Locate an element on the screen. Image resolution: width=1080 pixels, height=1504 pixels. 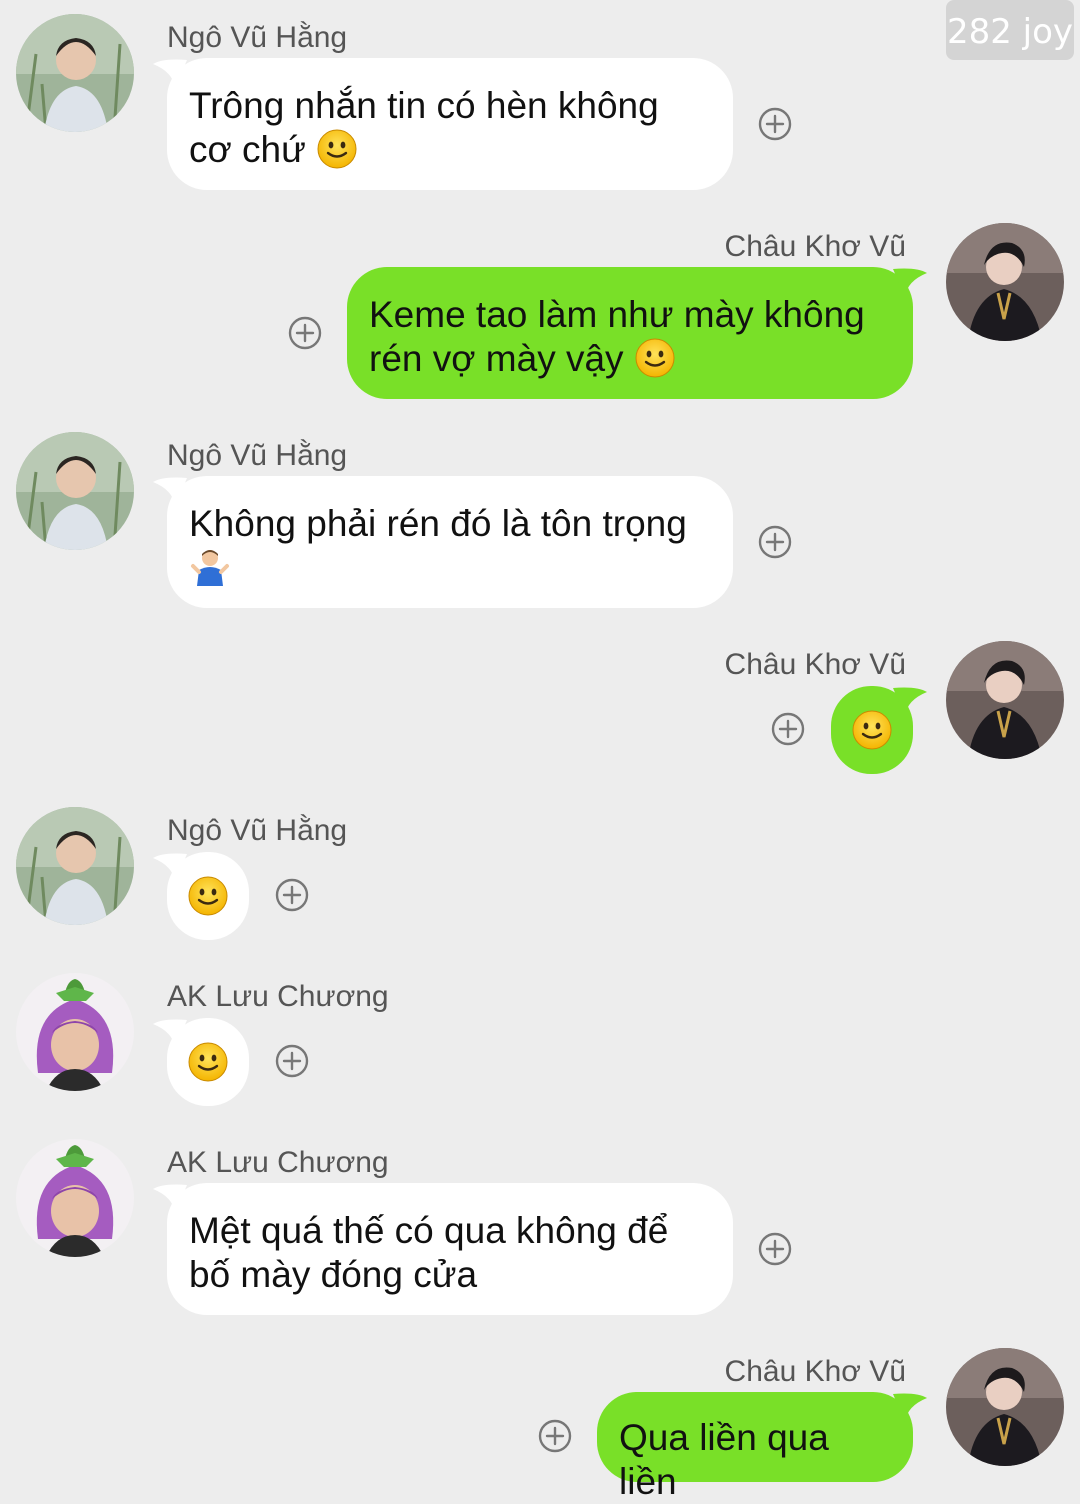
message-bubble-outgoing: Qua liền qua liền is located at coordinates (762, 1447).